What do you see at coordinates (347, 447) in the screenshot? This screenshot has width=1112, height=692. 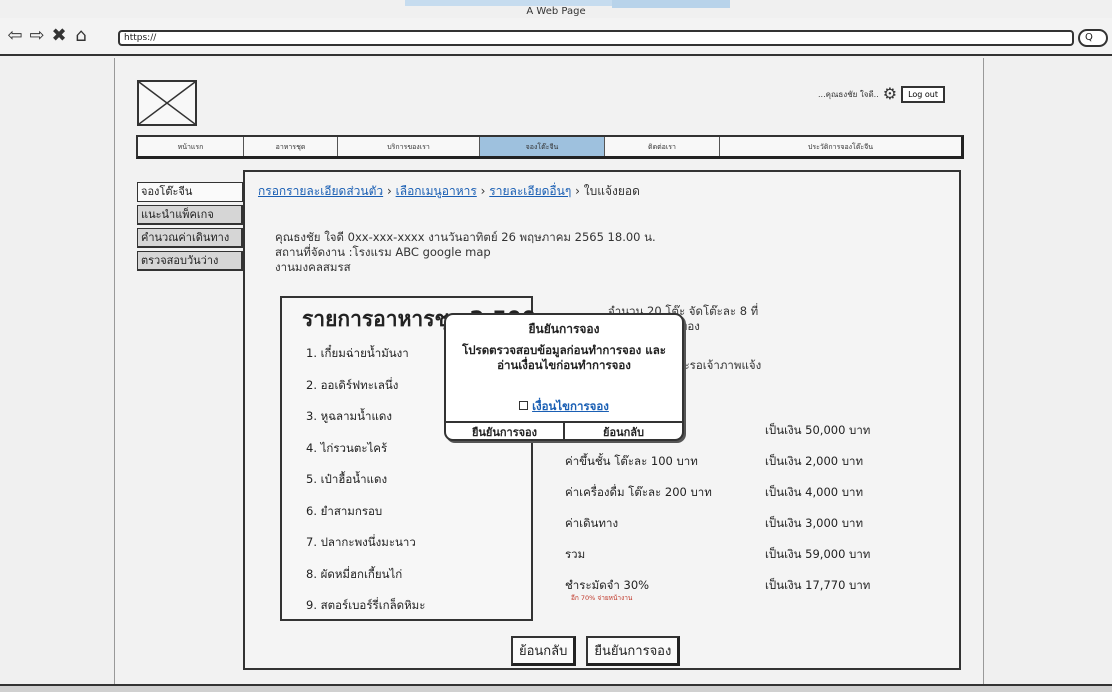 I see `menu-item: 4. ไก่รวนตะไคร้` at bounding box center [347, 447].